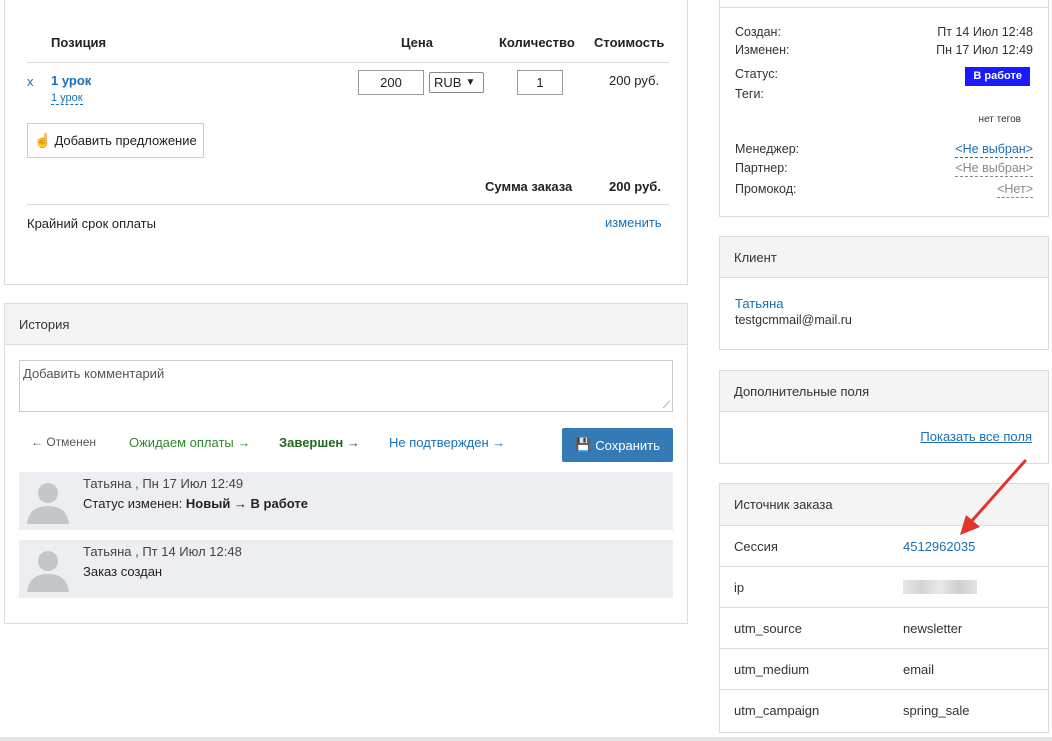 This screenshot has height=741, width=1052. What do you see at coordinates (635, 186) in the screenshot?
I see `total-value: 200 руб.` at bounding box center [635, 186].